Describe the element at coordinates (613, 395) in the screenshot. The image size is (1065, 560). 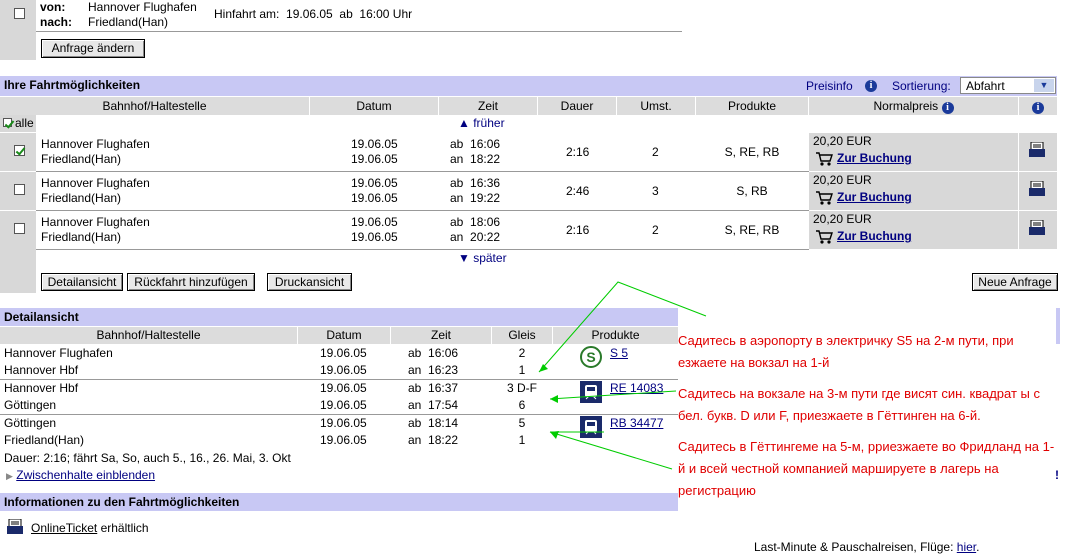
I see `arrow-2-line` at that location.